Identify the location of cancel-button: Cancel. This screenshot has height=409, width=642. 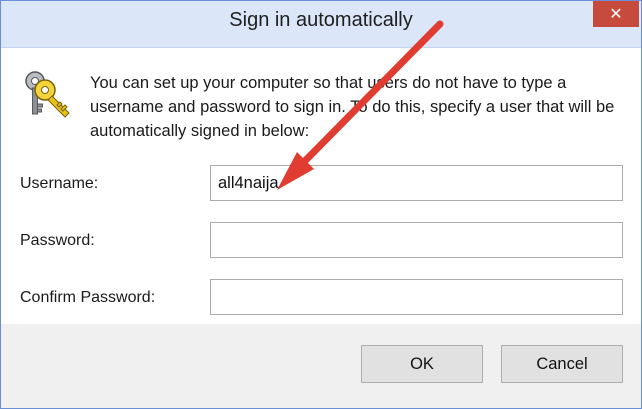
(562, 364).